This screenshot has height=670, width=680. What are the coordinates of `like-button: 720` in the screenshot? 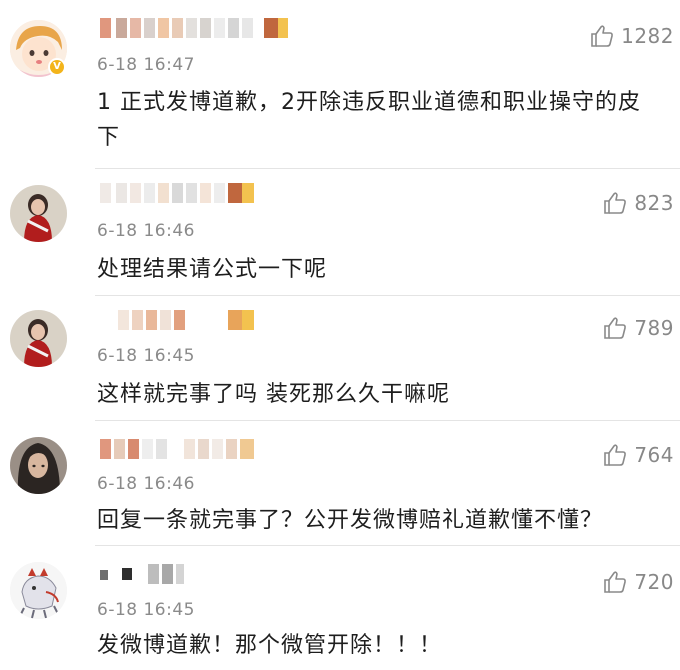 It's located at (638, 582).